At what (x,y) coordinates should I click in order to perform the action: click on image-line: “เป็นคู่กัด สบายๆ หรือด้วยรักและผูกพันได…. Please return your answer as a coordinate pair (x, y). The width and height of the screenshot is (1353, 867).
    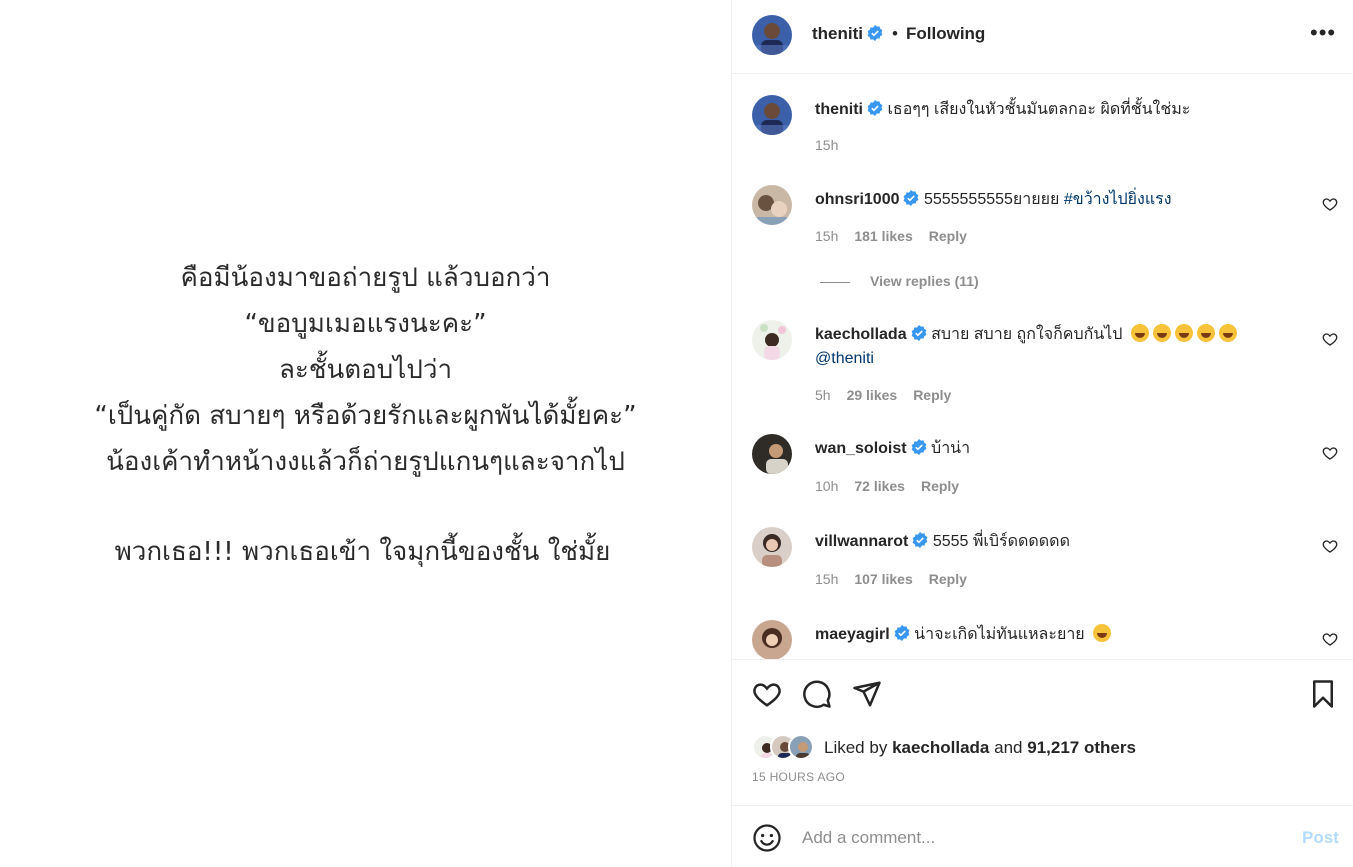
    Looking at the image, I should click on (365, 416).